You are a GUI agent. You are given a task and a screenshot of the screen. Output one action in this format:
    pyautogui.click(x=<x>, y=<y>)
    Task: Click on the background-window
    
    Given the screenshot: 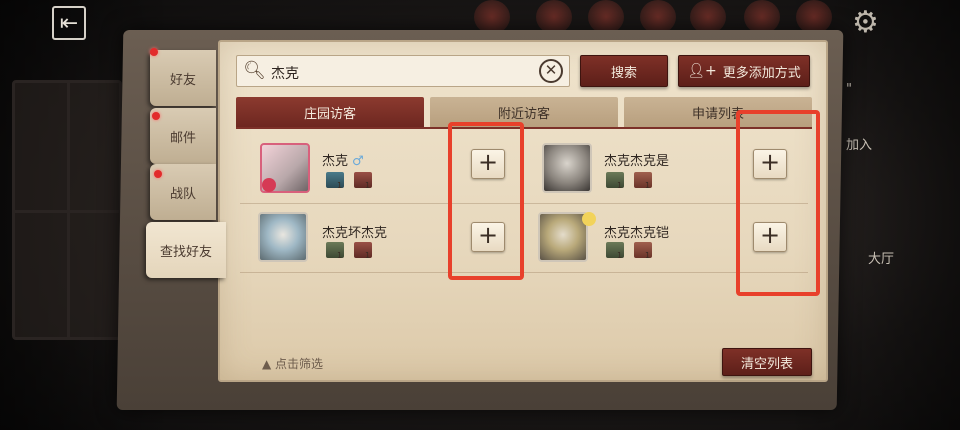 What is the action you would take?
    pyautogui.click(x=67, y=210)
    